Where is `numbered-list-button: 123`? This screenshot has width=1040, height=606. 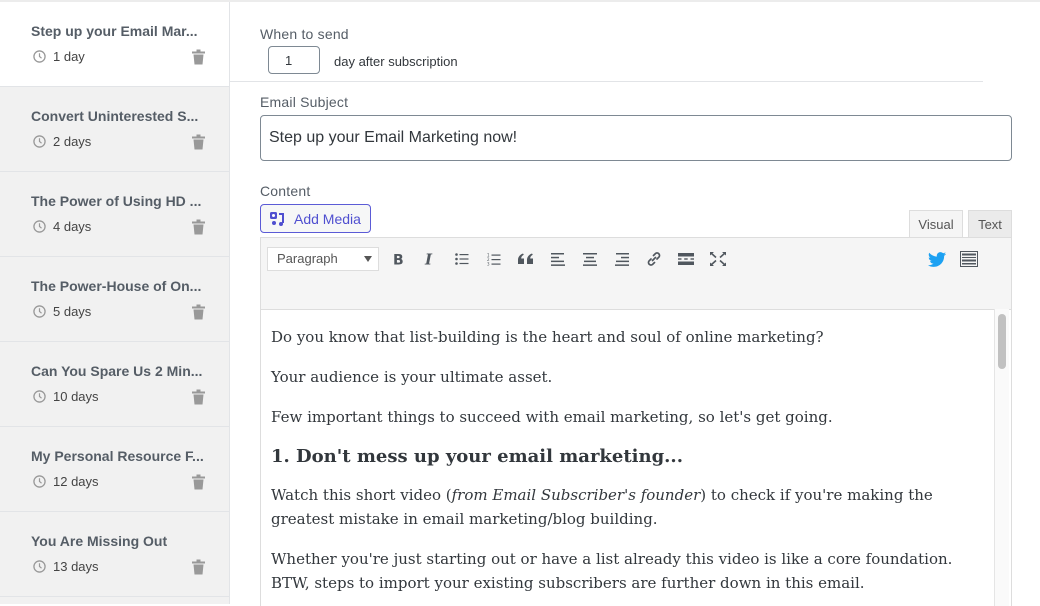
numbered-list-button: 123 is located at coordinates (494, 259).